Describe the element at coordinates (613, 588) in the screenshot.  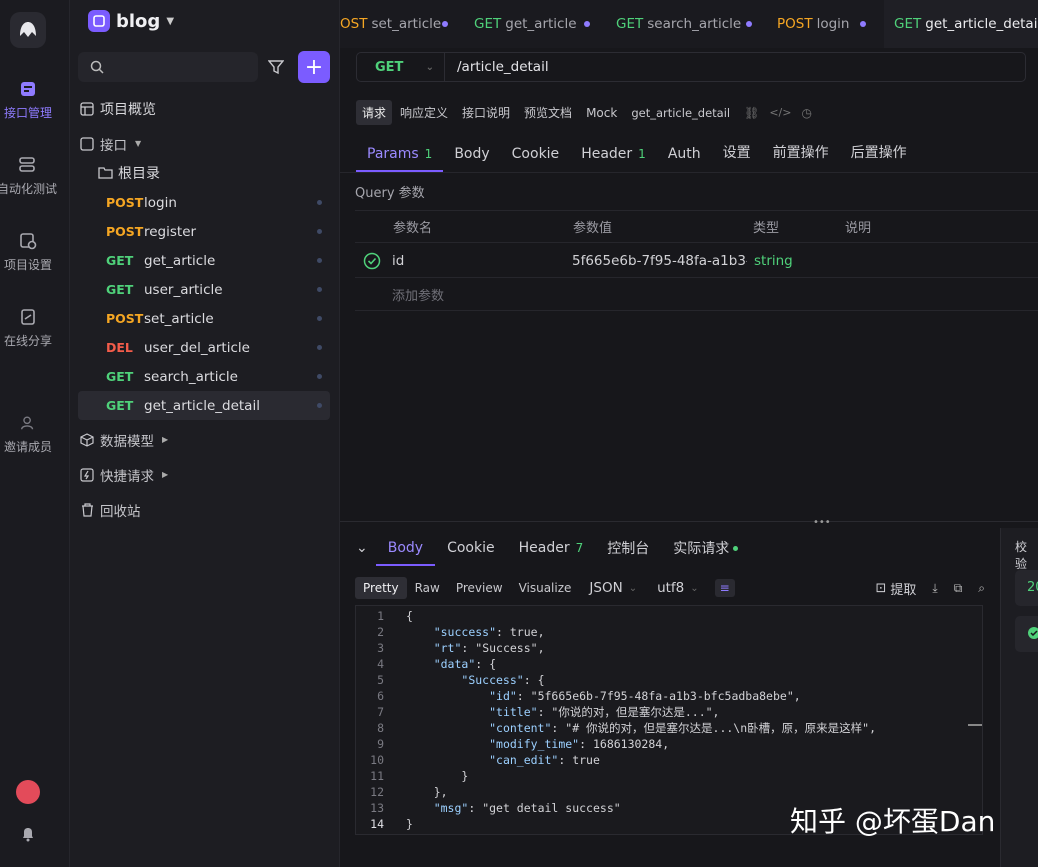
I see `content-type-select: JSON ⌄` at that location.